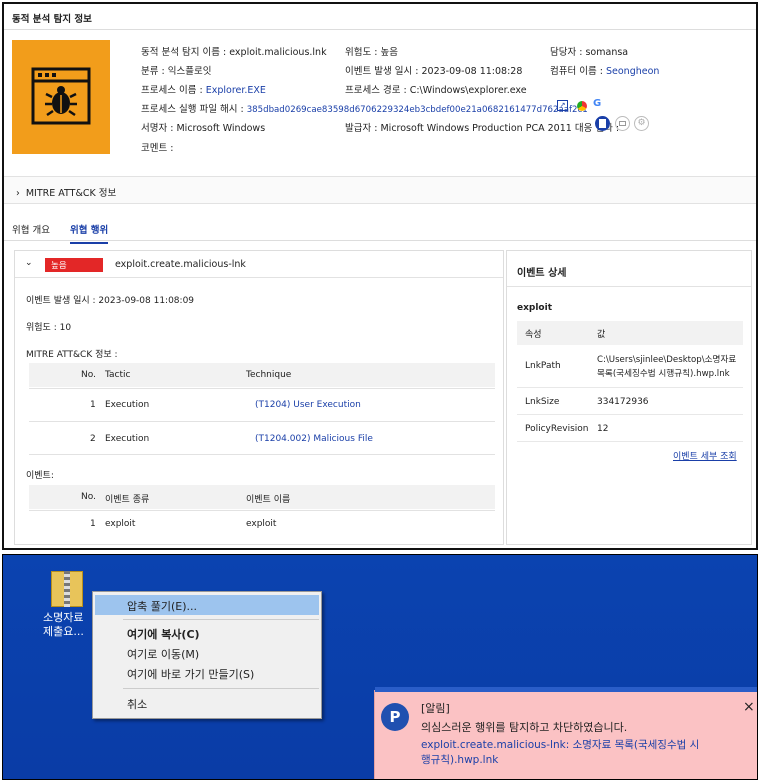 The width and height of the screenshot is (760, 782). Describe the element at coordinates (535, 308) in the screenshot. I see `detail-subtitle: exploit` at that location.